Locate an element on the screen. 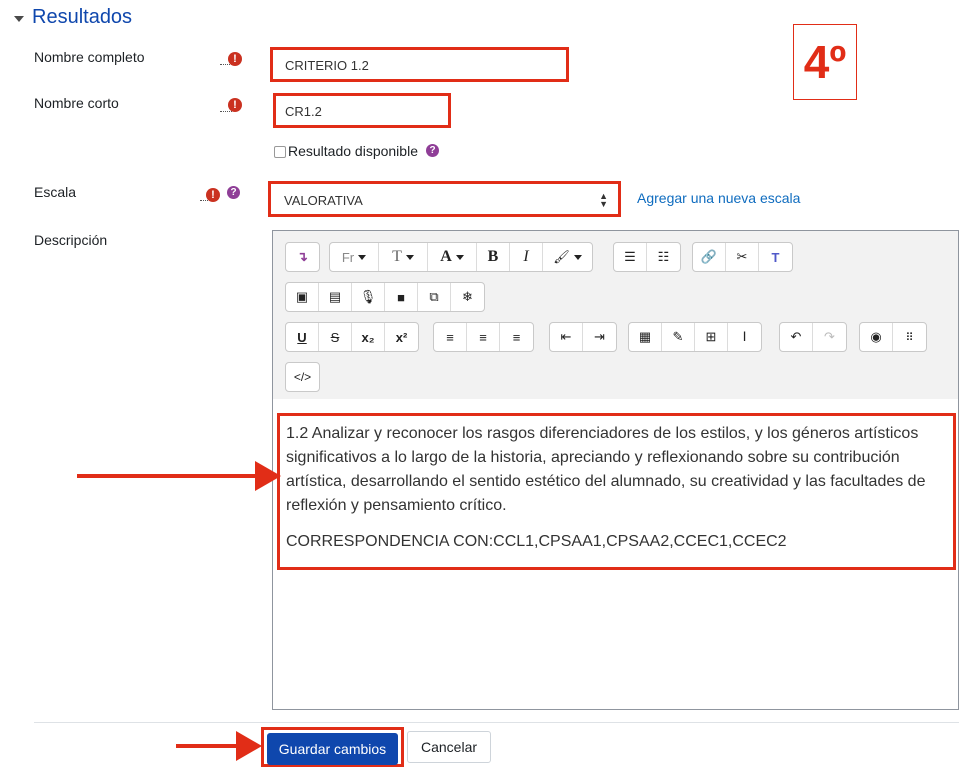  font-family-button: Fr is located at coordinates (354, 257).